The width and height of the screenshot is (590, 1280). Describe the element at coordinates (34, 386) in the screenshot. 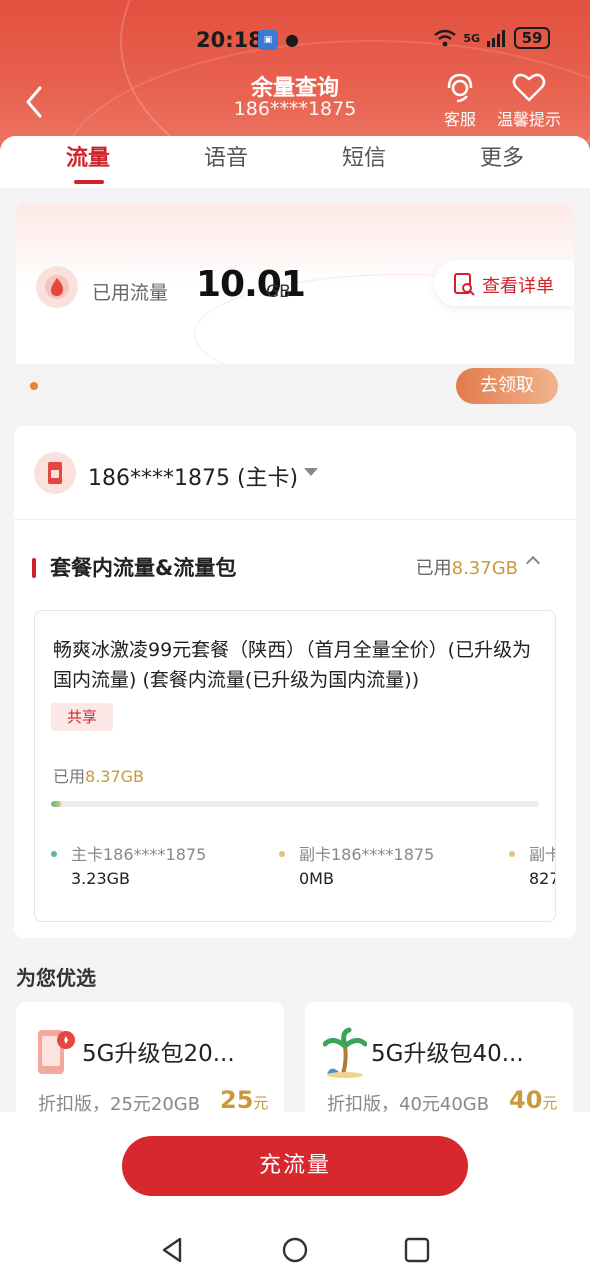

I see `promo-dot` at that location.